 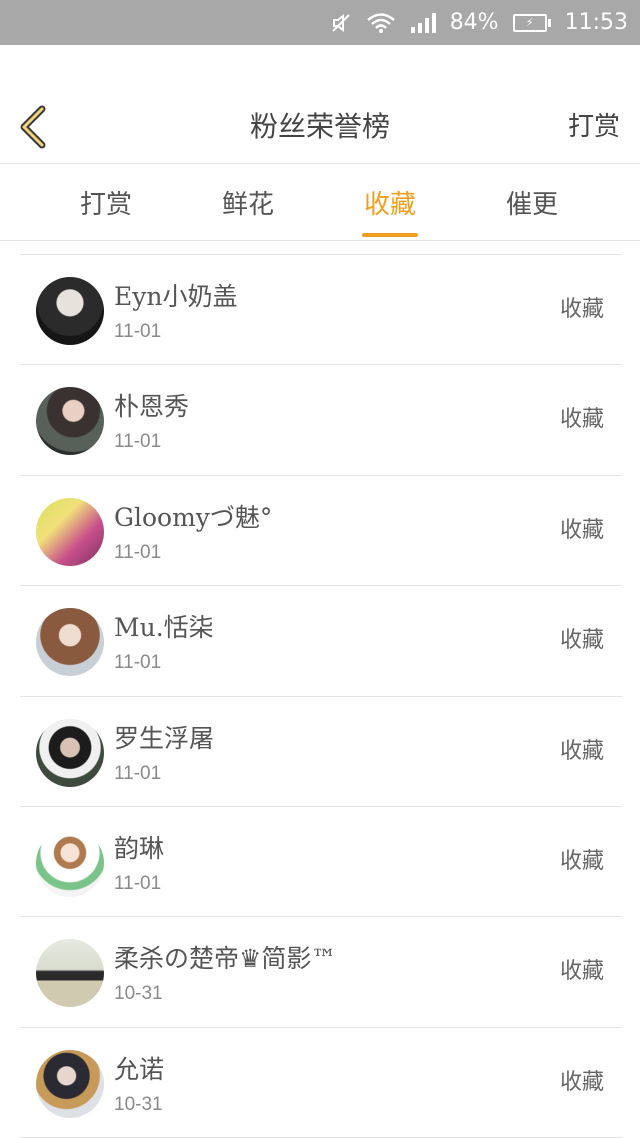 What do you see at coordinates (423, 23) in the screenshot?
I see `signal-icon` at bounding box center [423, 23].